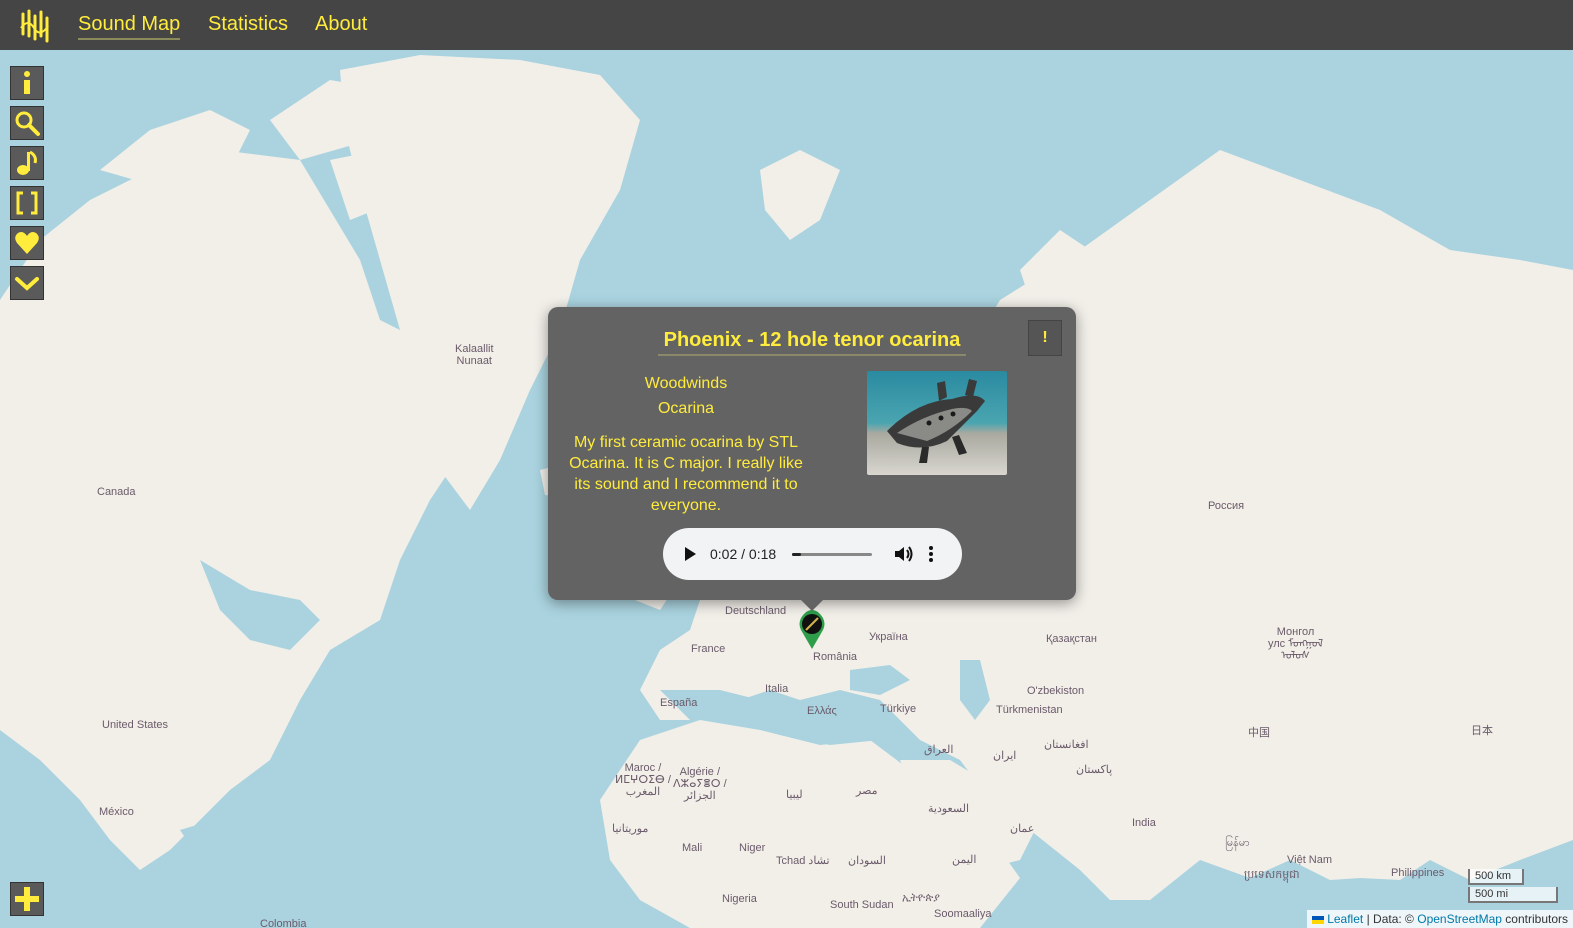  I want to click on label-colombia: Colombia, so click(283, 923).